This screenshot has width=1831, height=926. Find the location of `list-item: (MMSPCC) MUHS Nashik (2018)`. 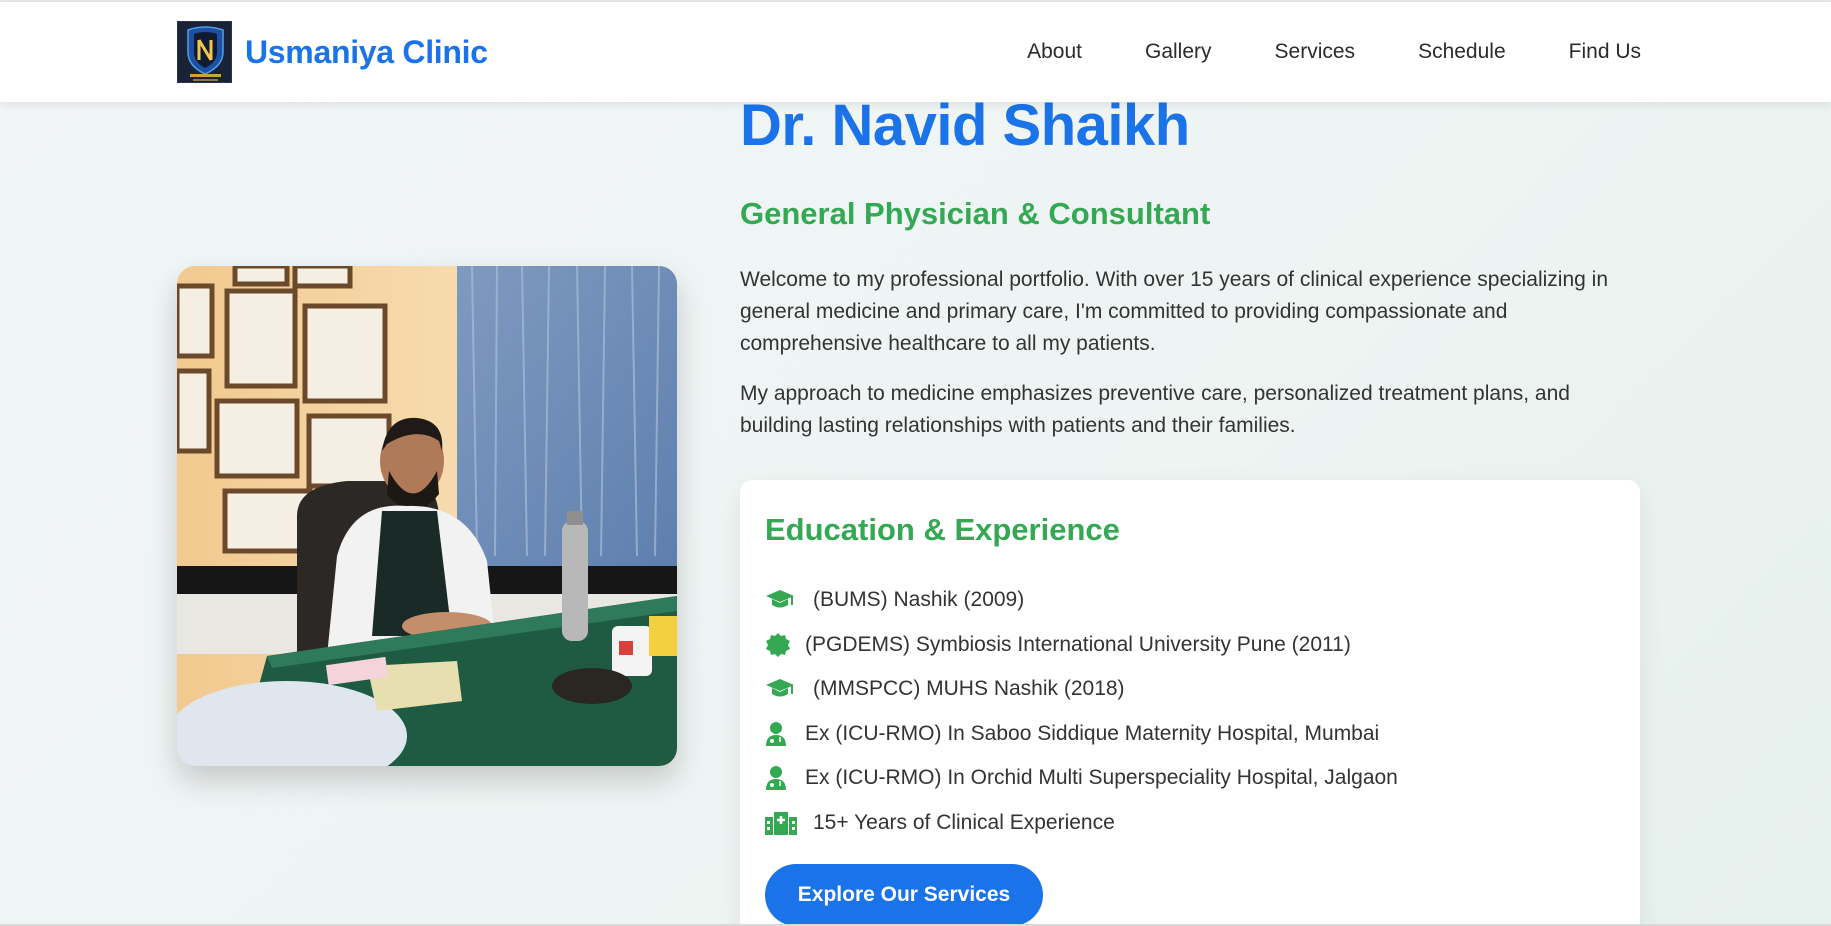

list-item: (MMSPCC) MUHS Nashik (2018) is located at coordinates (1081, 689).